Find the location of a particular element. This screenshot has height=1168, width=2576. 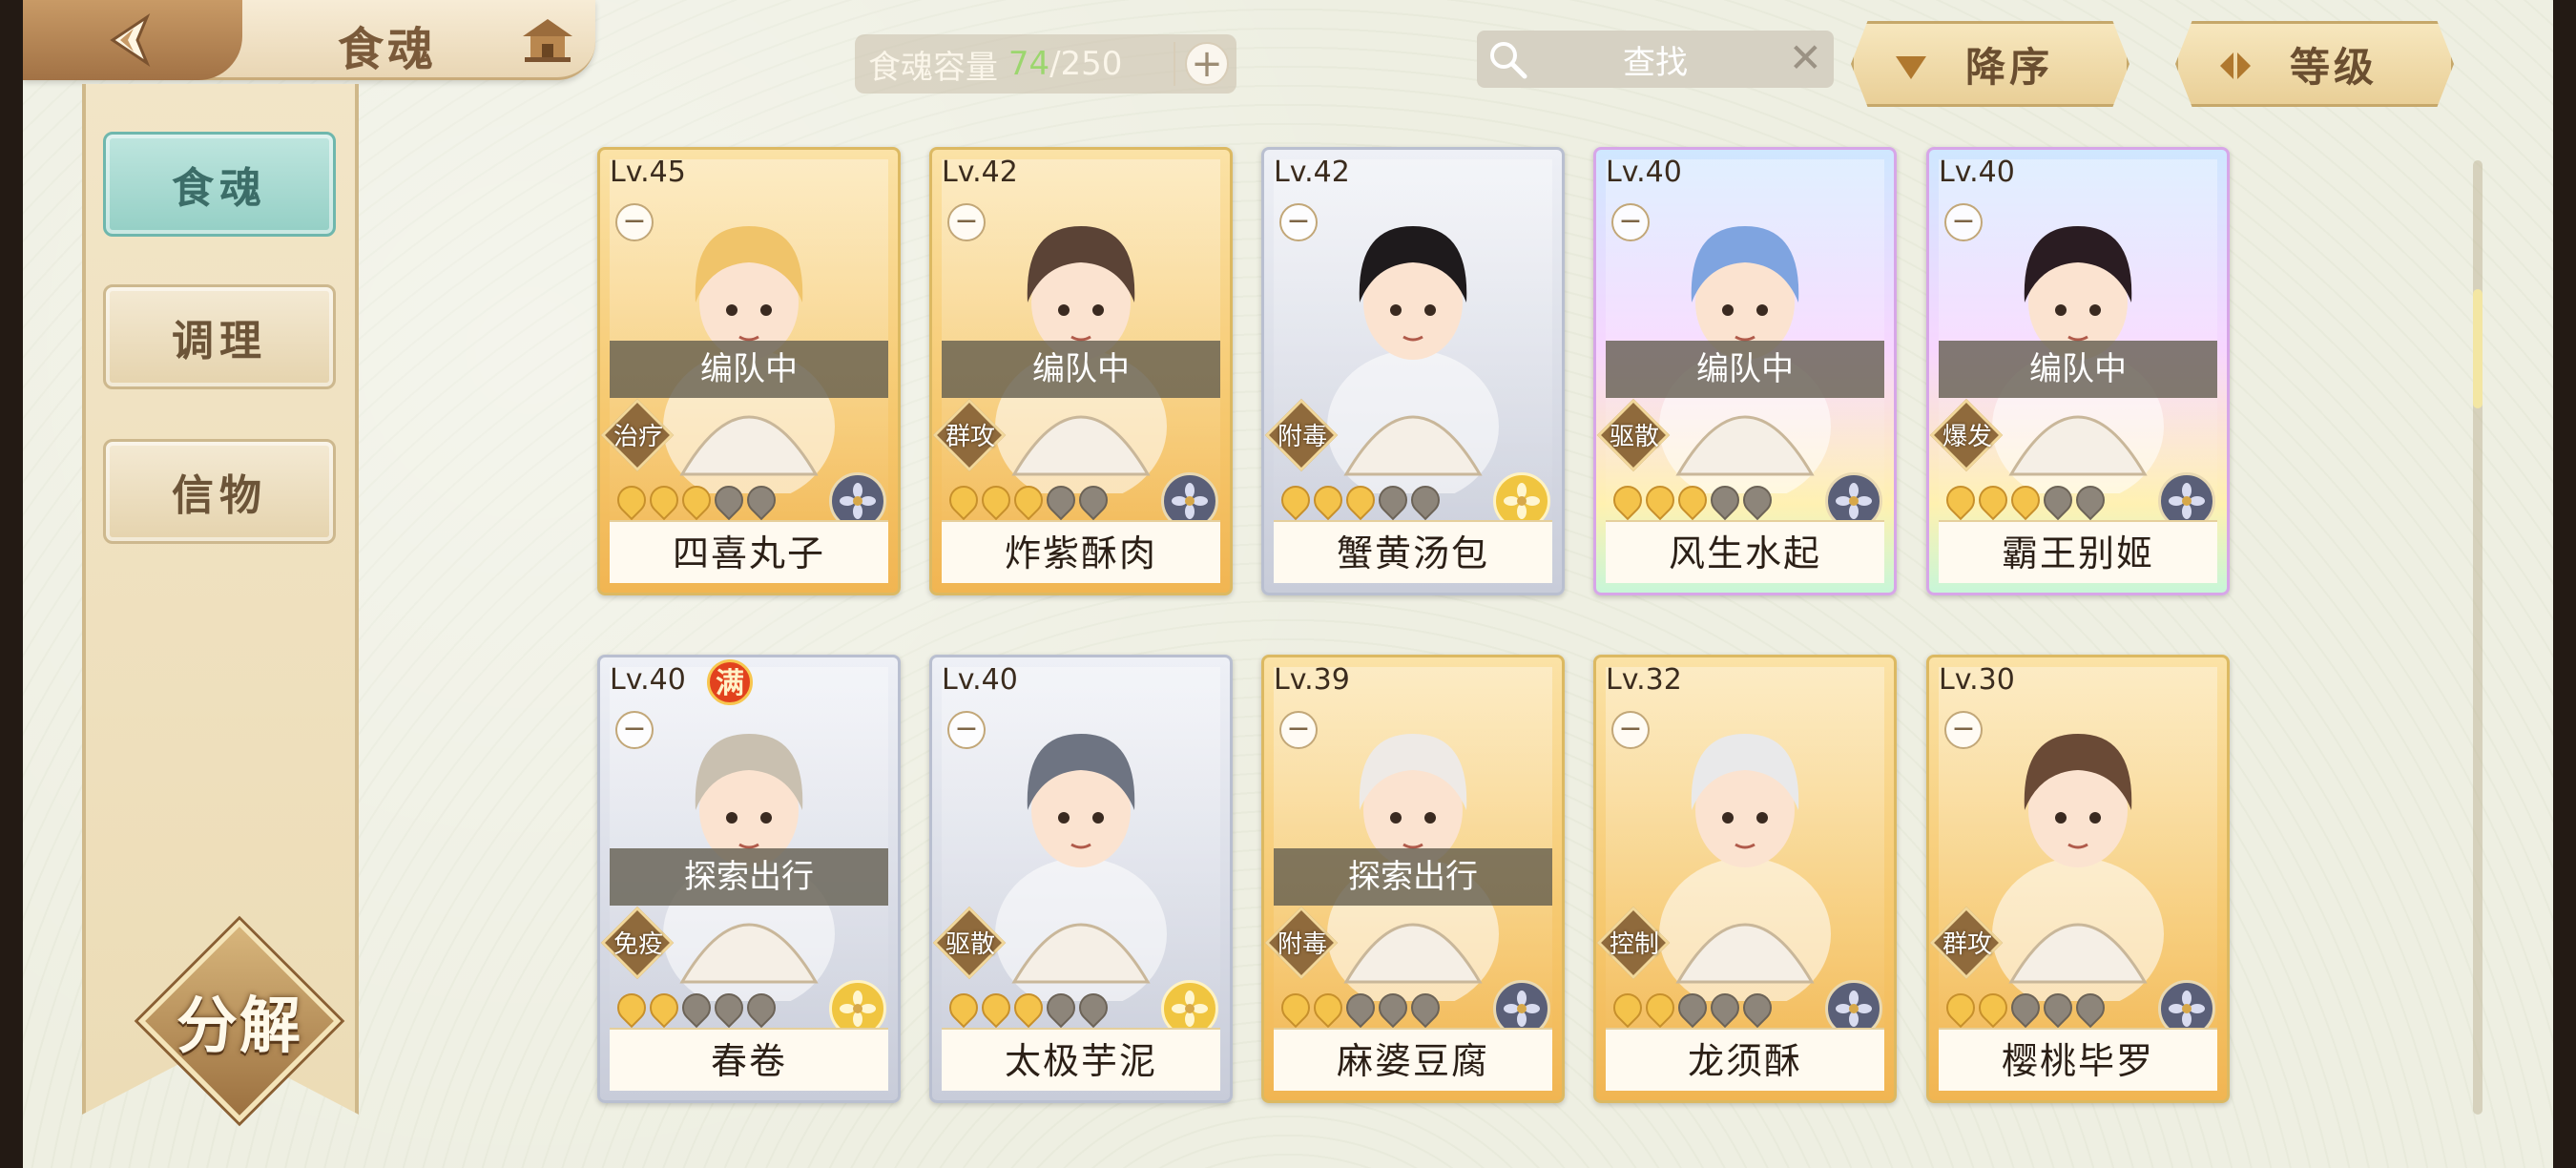

decompose-label: 分解 is located at coordinates (239, 1026).